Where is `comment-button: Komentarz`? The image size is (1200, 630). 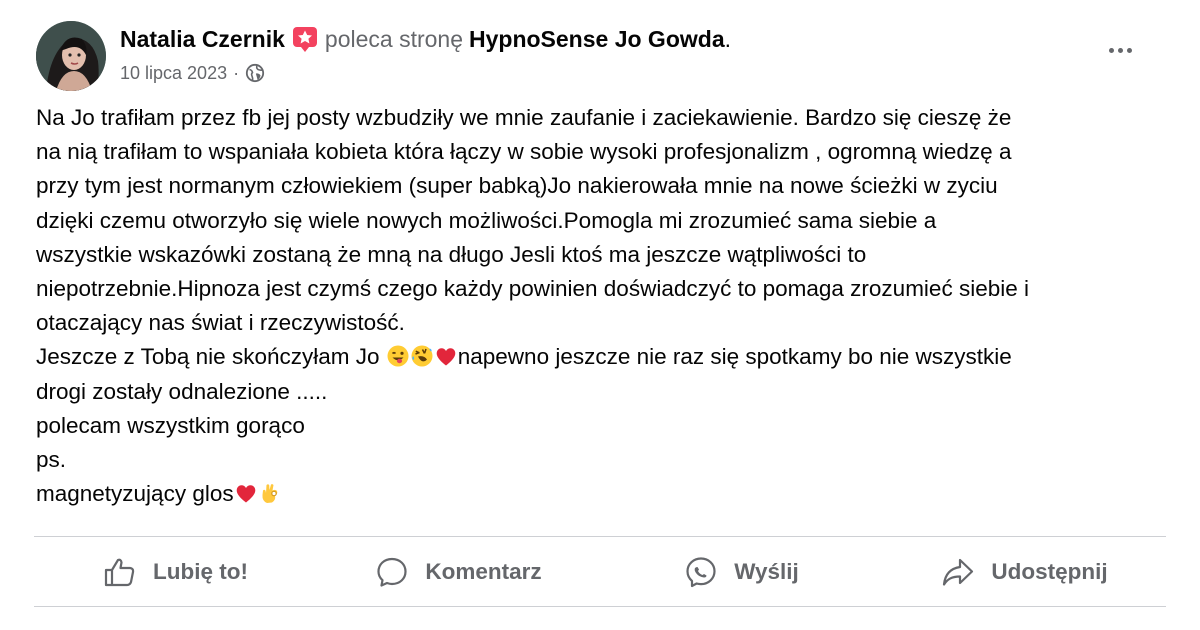
comment-button: Komentarz is located at coordinates (458, 571).